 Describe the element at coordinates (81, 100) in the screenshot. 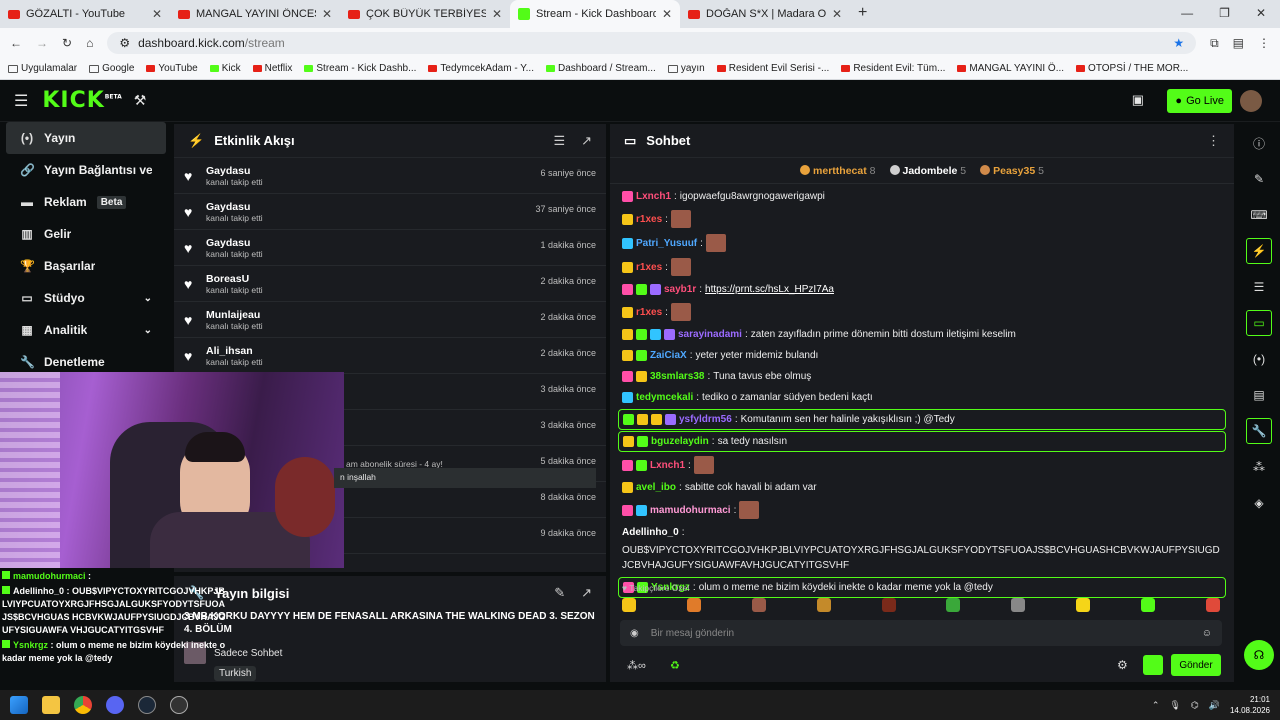

I see `kick-logo: KICKBETA` at that location.